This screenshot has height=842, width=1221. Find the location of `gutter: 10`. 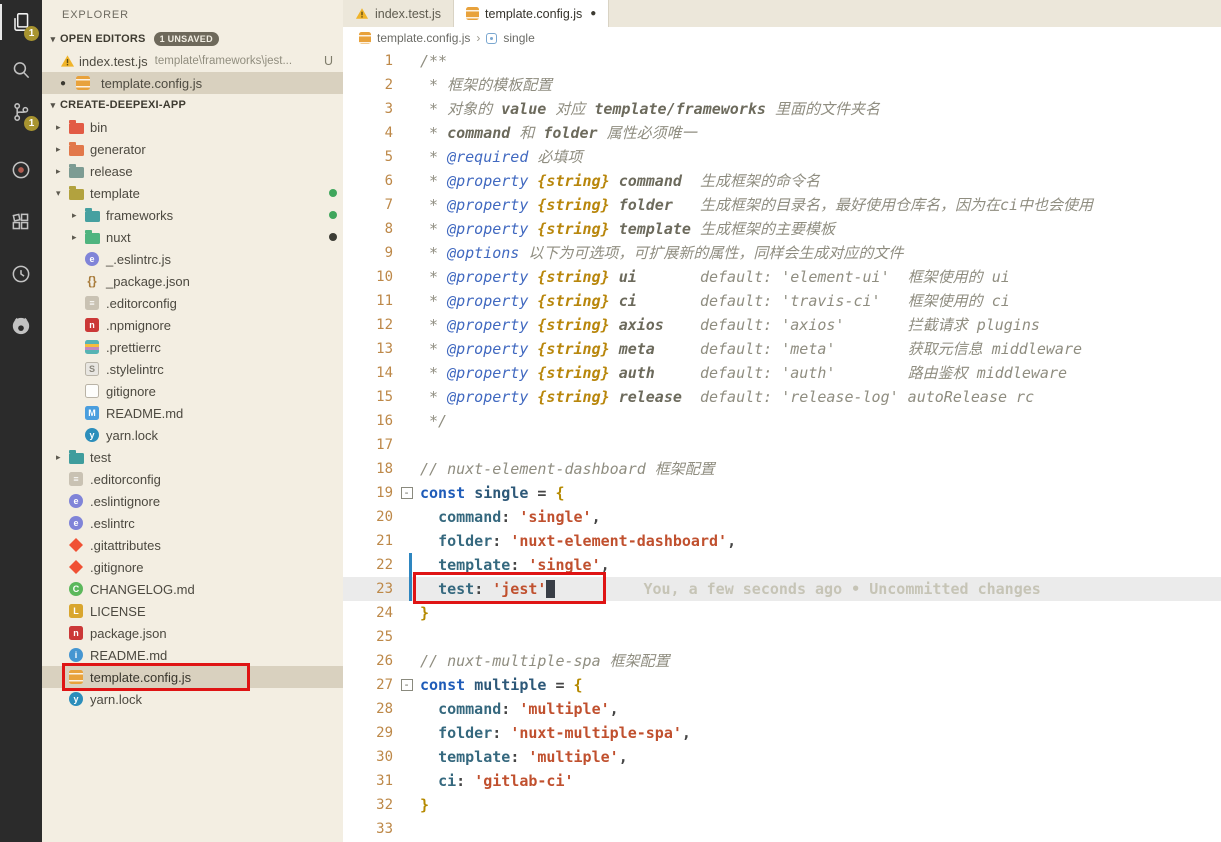

gutter: 10 is located at coordinates (381, 277).